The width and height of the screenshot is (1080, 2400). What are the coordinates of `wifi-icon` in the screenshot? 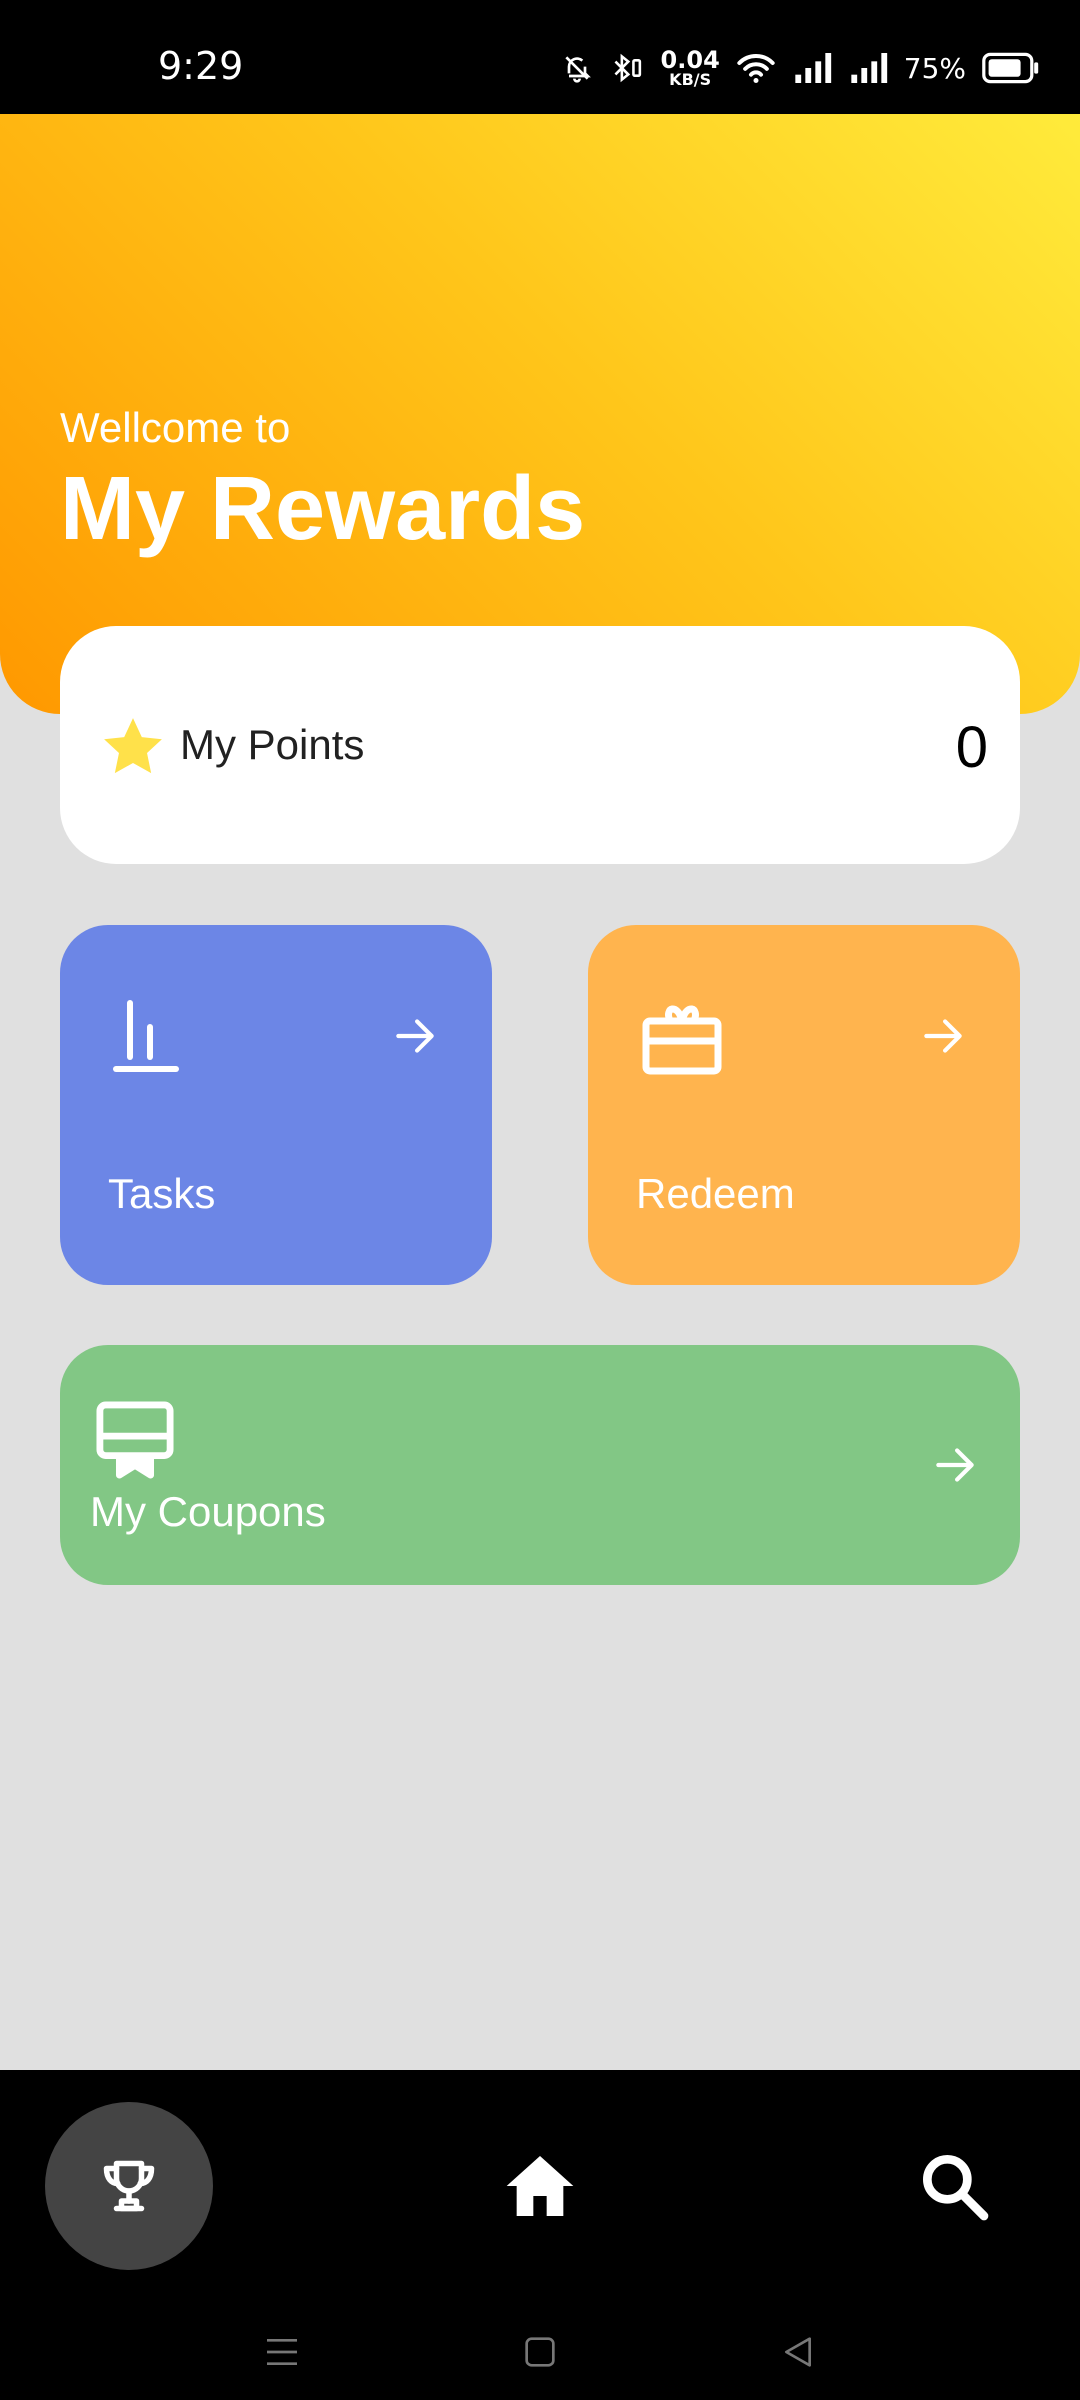 It's located at (756, 68).